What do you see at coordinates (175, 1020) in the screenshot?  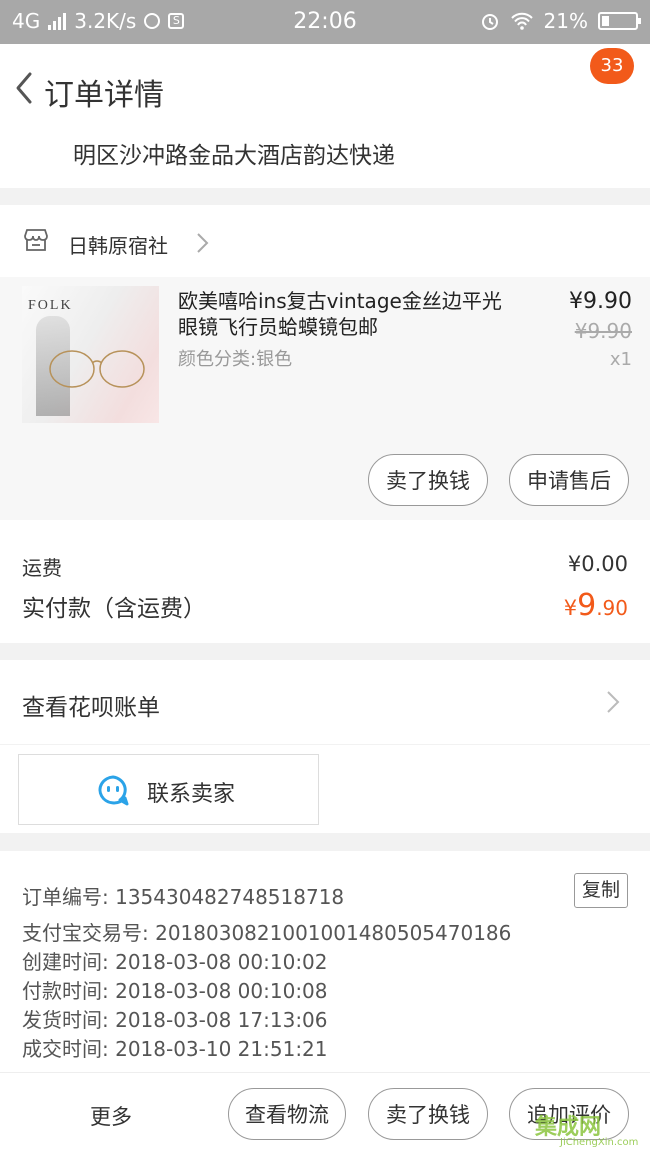 I see `shipped-time: 发货时间: 2018-03-08 17:13:06` at bounding box center [175, 1020].